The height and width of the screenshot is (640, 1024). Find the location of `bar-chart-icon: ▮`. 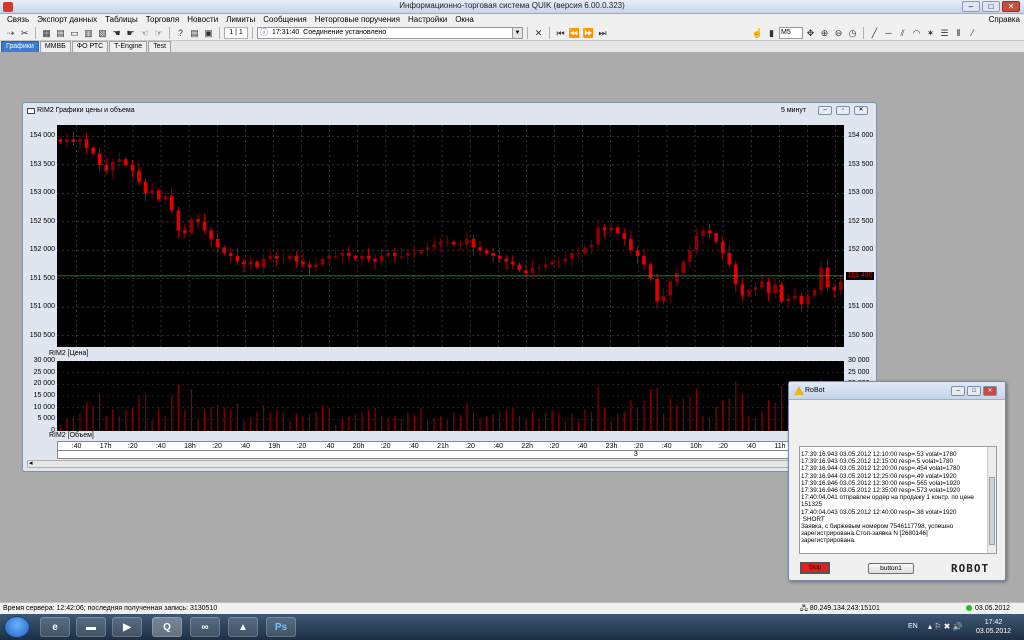

bar-chart-icon: ▮ is located at coordinates (771, 33).